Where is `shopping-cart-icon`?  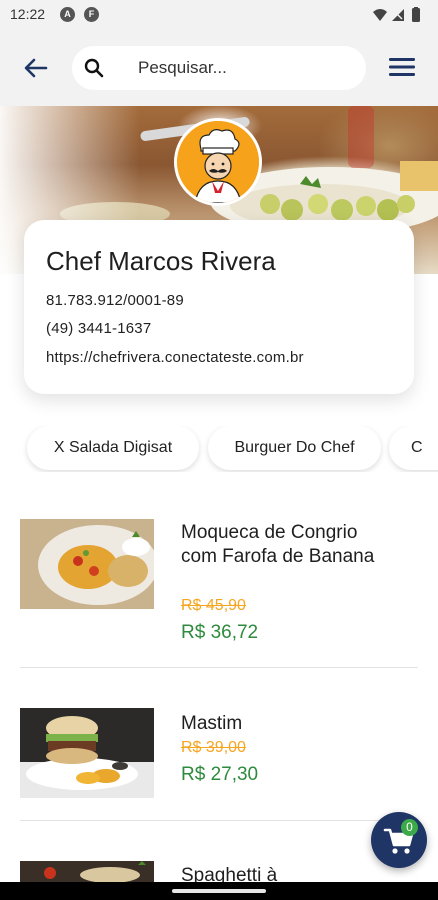 shopping-cart-icon is located at coordinates (398, 841).